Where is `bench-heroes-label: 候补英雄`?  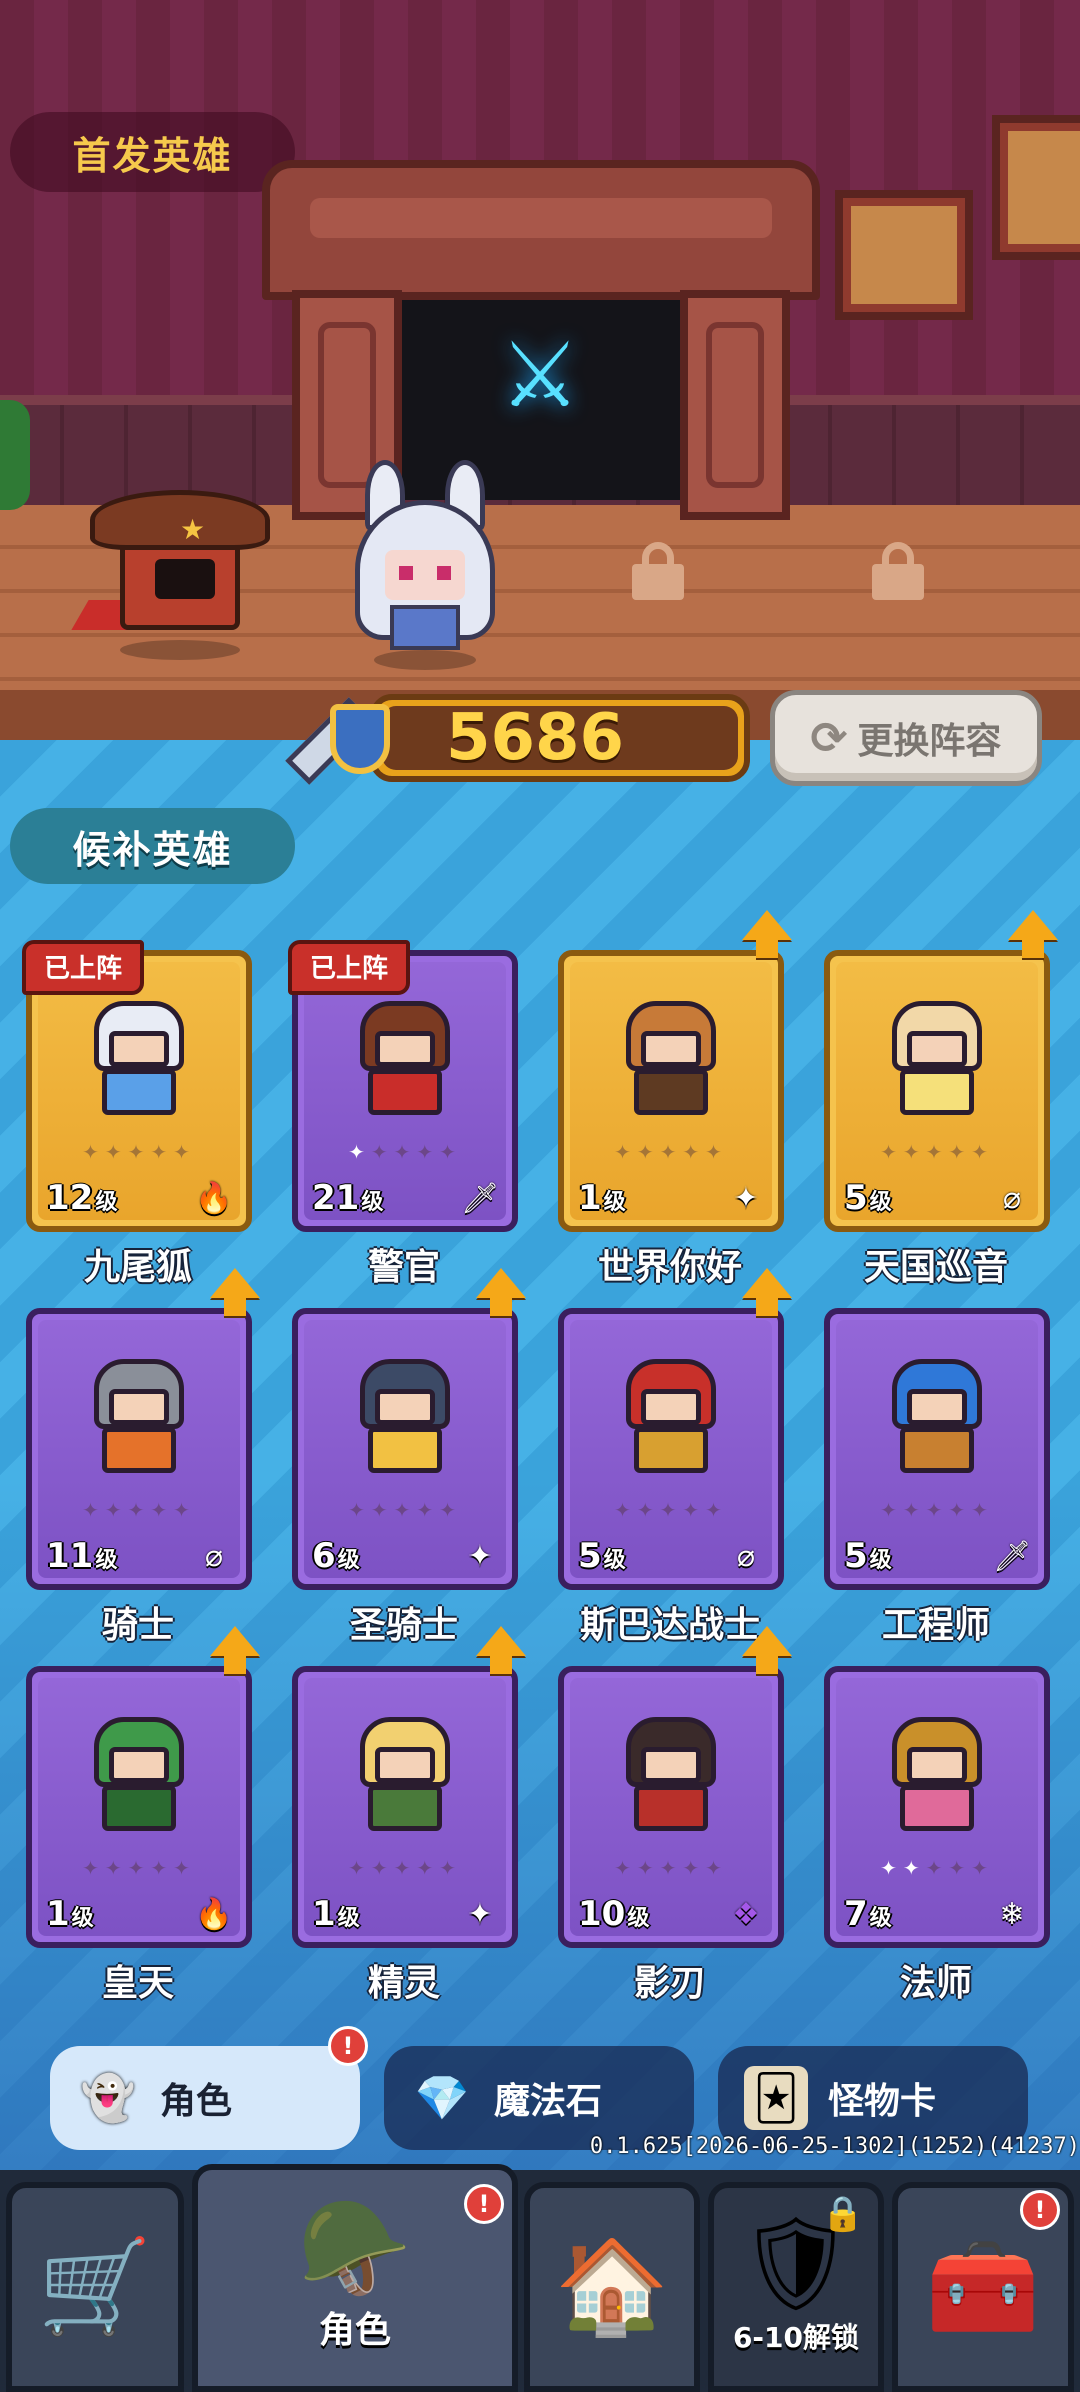 bench-heroes-label: 候补英雄 is located at coordinates (152, 846).